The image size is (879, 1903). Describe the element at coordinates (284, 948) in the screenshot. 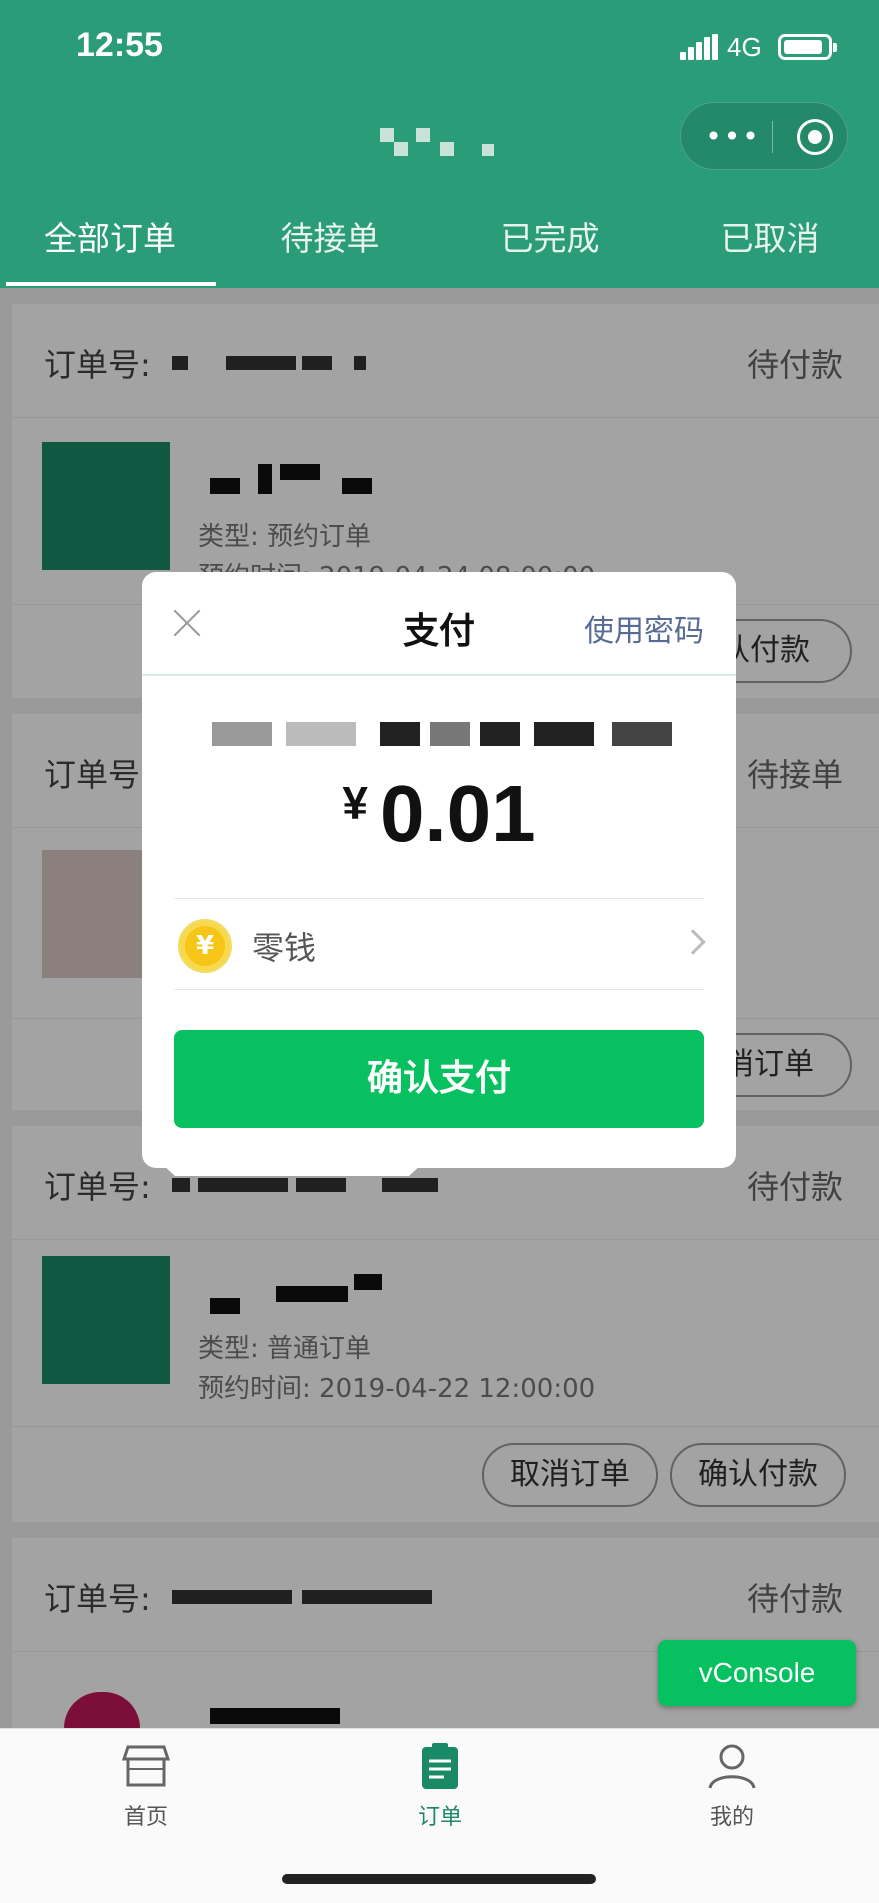

I see `payment-method-label: 零钱` at that location.